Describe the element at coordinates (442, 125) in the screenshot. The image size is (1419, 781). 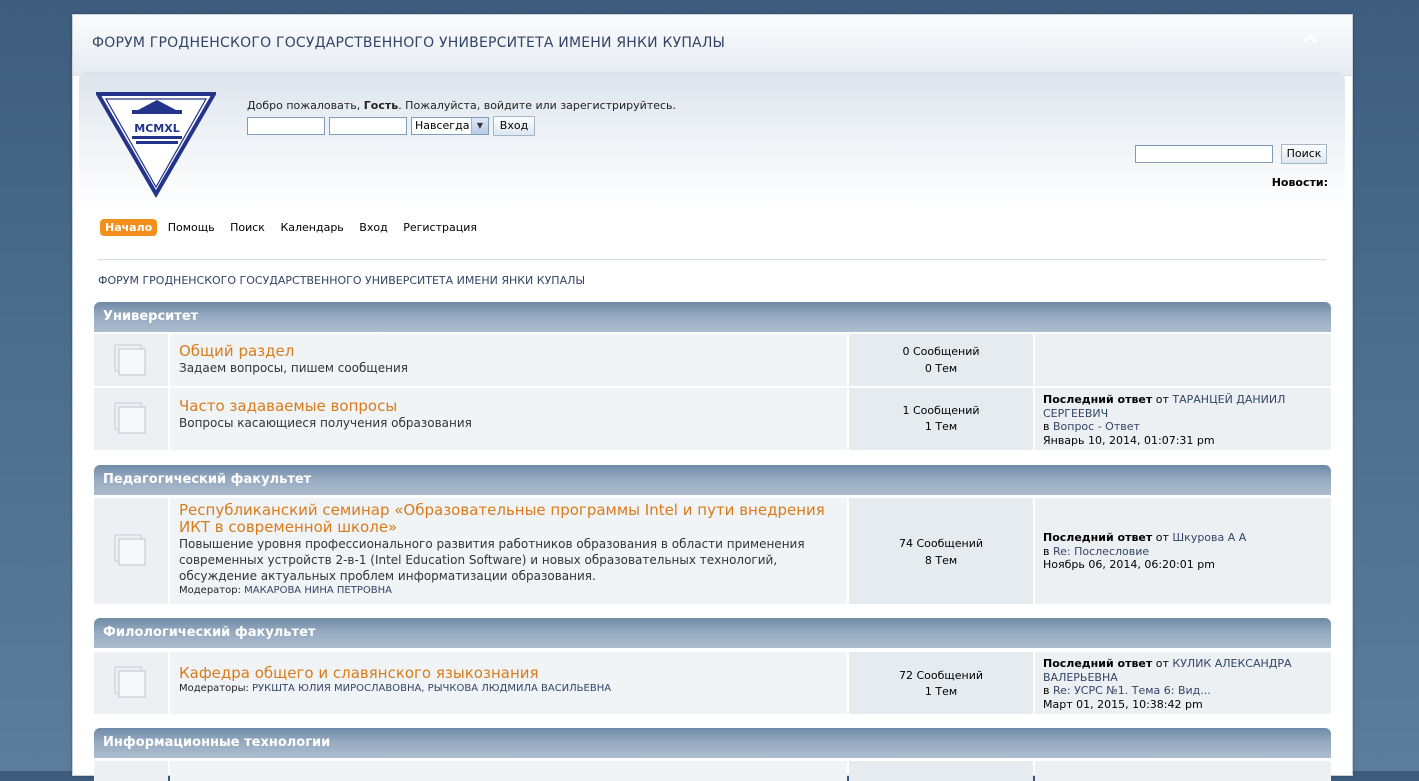
I see `cookie-length-value: Навсегда` at that location.